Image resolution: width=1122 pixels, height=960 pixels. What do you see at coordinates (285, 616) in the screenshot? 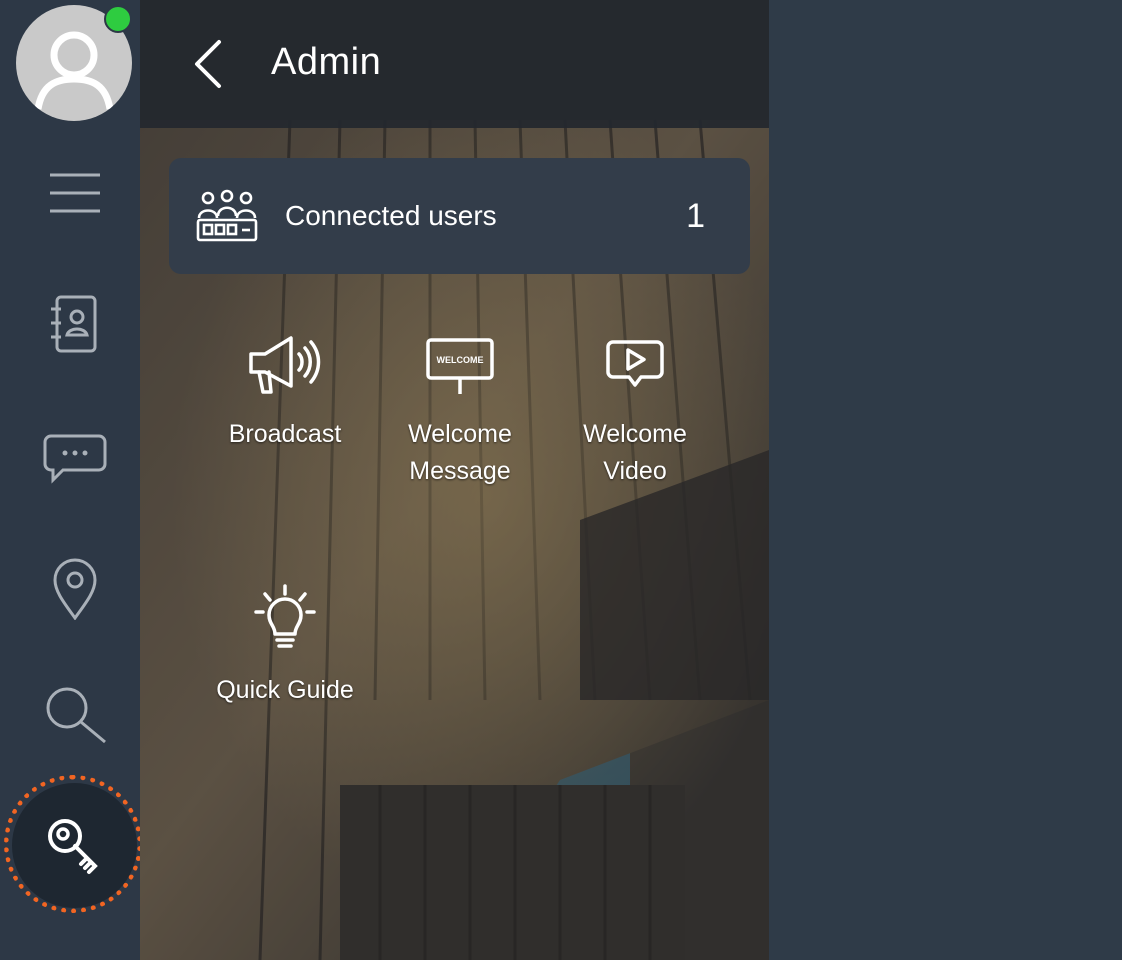
I see `lightbulb-icon` at bounding box center [285, 616].